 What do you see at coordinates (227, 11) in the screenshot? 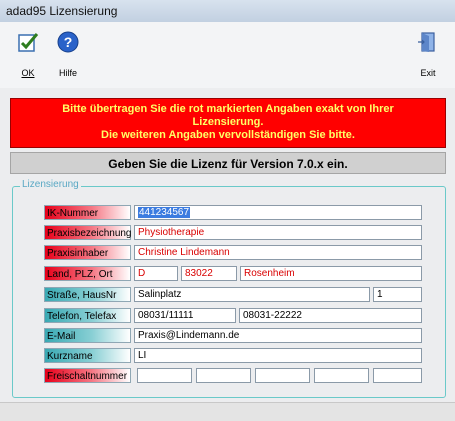
I see `title-bar: adad95 Lizensierung` at bounding box center [227, 11].